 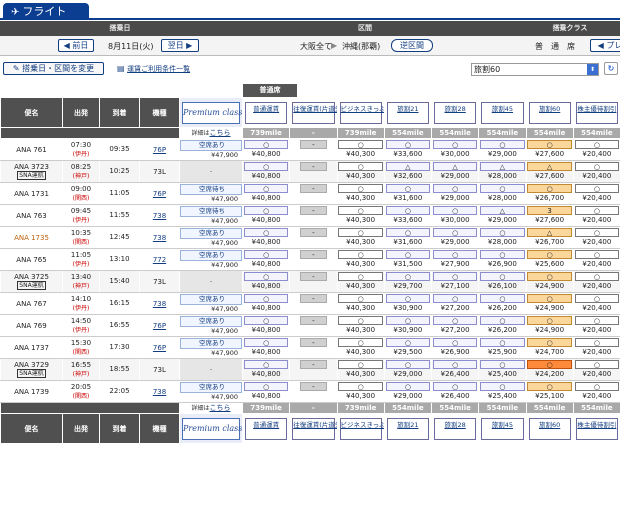 I want to click on fare-type-link: 旅割45, so click(x=502, y=428).